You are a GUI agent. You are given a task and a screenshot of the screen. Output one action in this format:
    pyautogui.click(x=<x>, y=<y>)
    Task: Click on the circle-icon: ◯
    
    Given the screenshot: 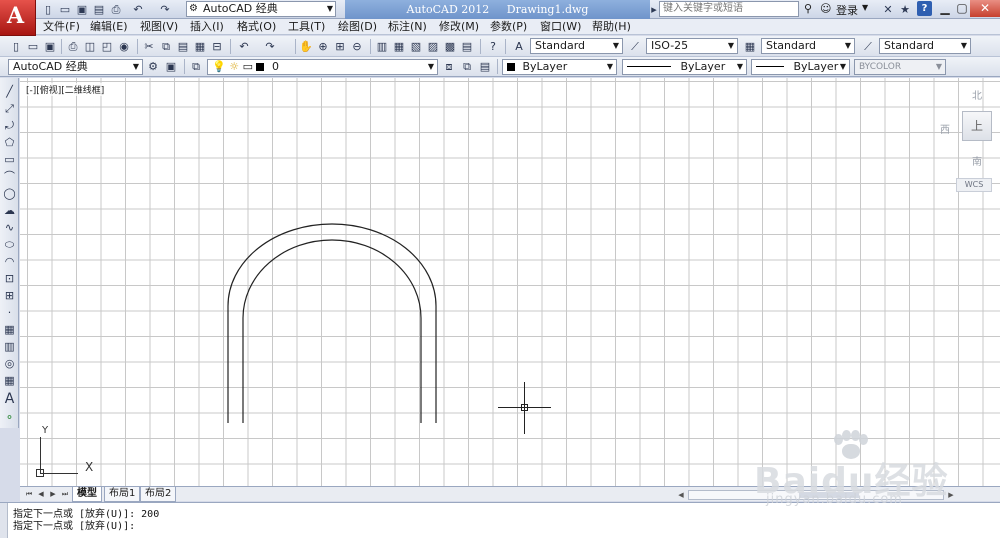 What is the action you would take?
    pyautogui.click(x=9, y=193)
    